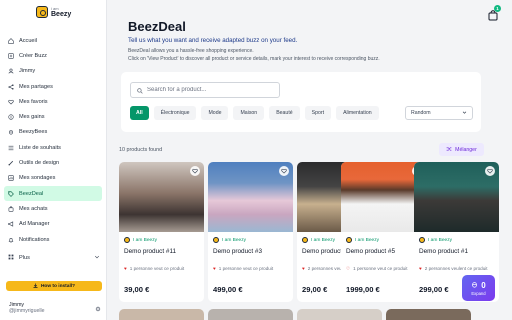 The height and width of the screenshot is (320, 512). I want to click on sidebar-item-label: Accueil, so click(28, 40).